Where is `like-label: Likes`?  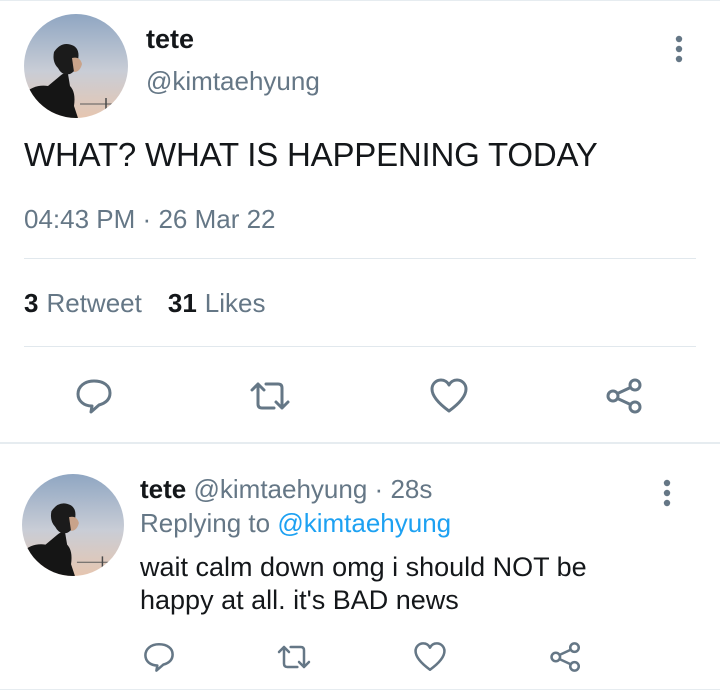
like-label: Likes is located at coordinates (235, 303).